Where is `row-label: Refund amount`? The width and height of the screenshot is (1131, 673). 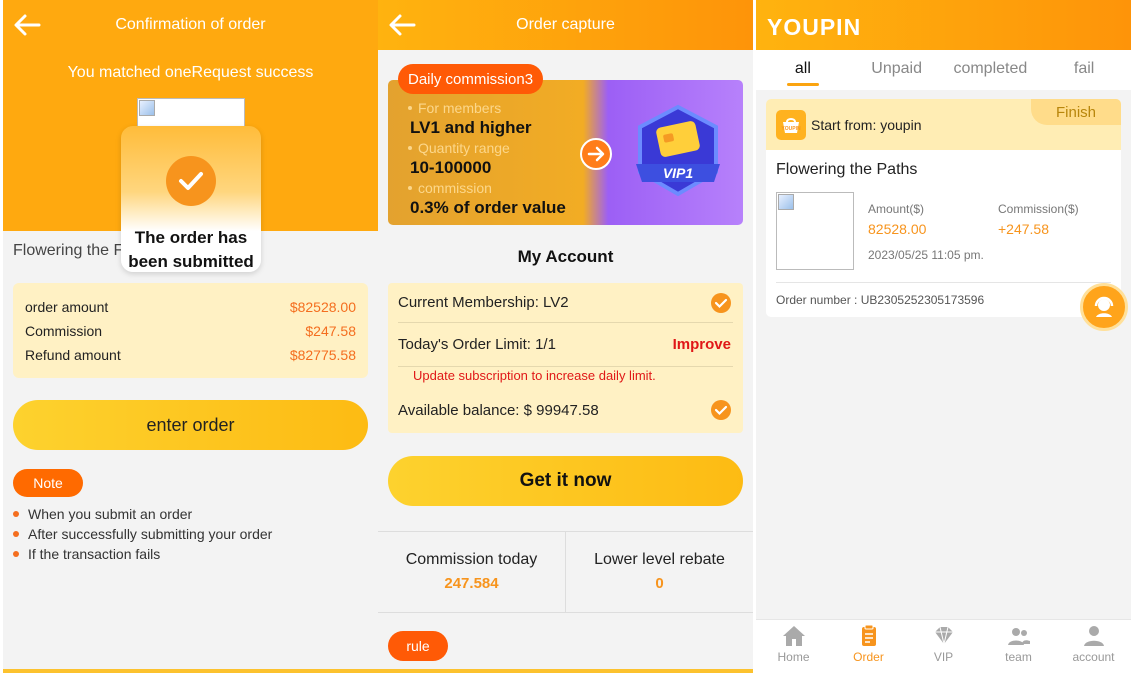 row-label: Refund amount is located at coordinates (73, 355).